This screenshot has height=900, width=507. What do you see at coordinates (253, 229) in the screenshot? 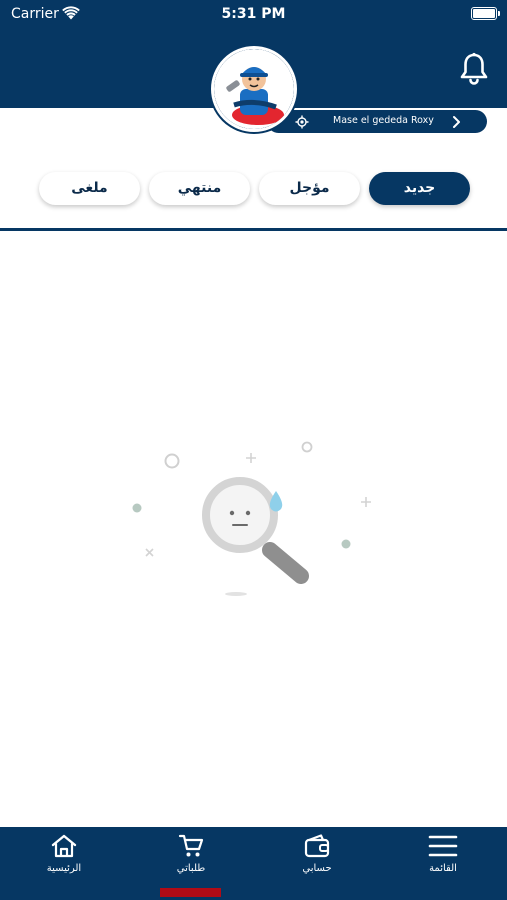
I see `tabs-divider` at bounding box center [253, 229].